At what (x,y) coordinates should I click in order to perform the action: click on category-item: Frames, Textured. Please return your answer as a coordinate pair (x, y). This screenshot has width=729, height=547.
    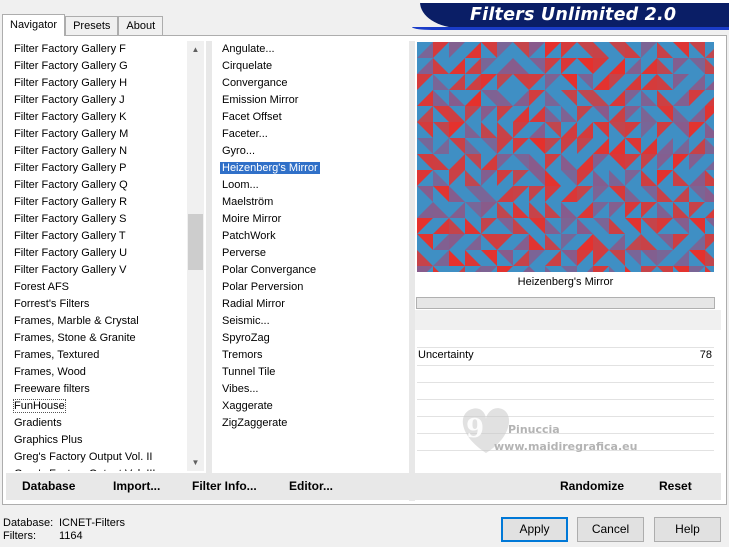
    Looking at the image, I should click on (99, 355).